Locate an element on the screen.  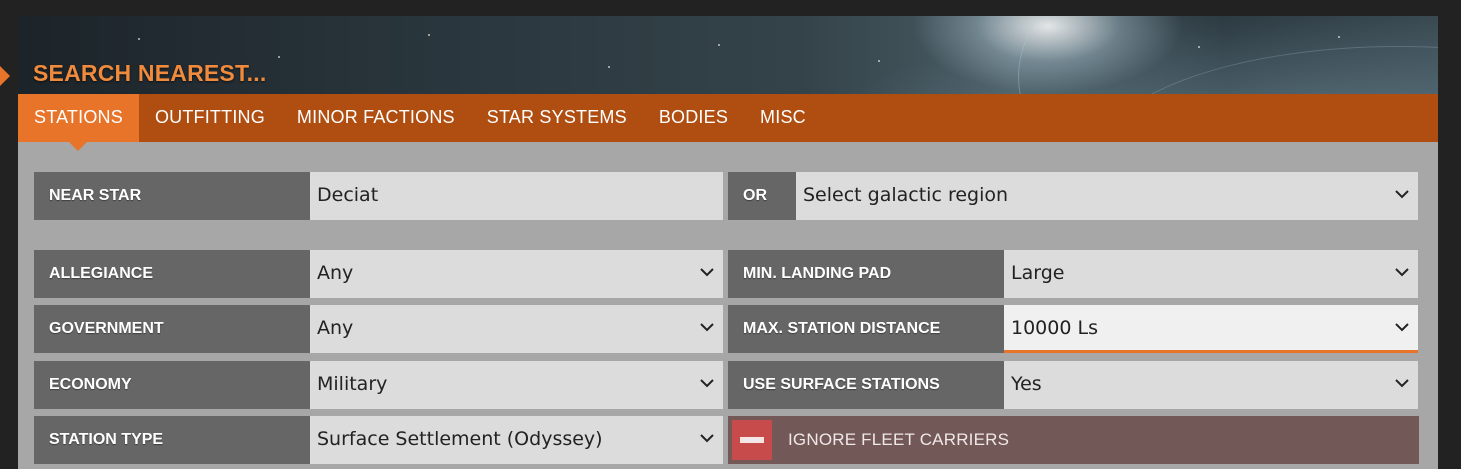
galactic-region-value: Select galactic region is located at coordinates (906, 195).